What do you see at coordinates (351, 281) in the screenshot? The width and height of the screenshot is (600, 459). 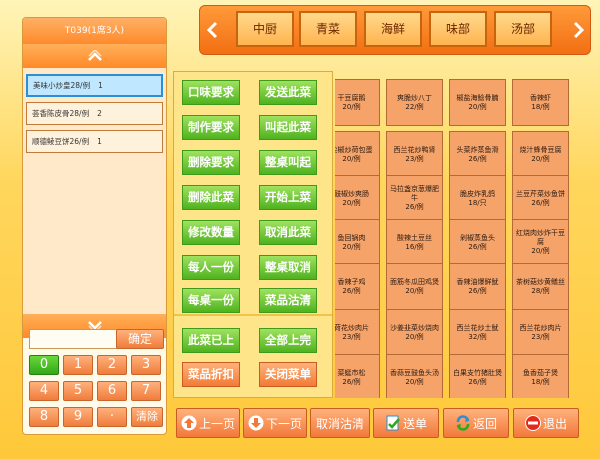 I see `dish-name: 香辣子鸡` at bounding box center [351, 281].